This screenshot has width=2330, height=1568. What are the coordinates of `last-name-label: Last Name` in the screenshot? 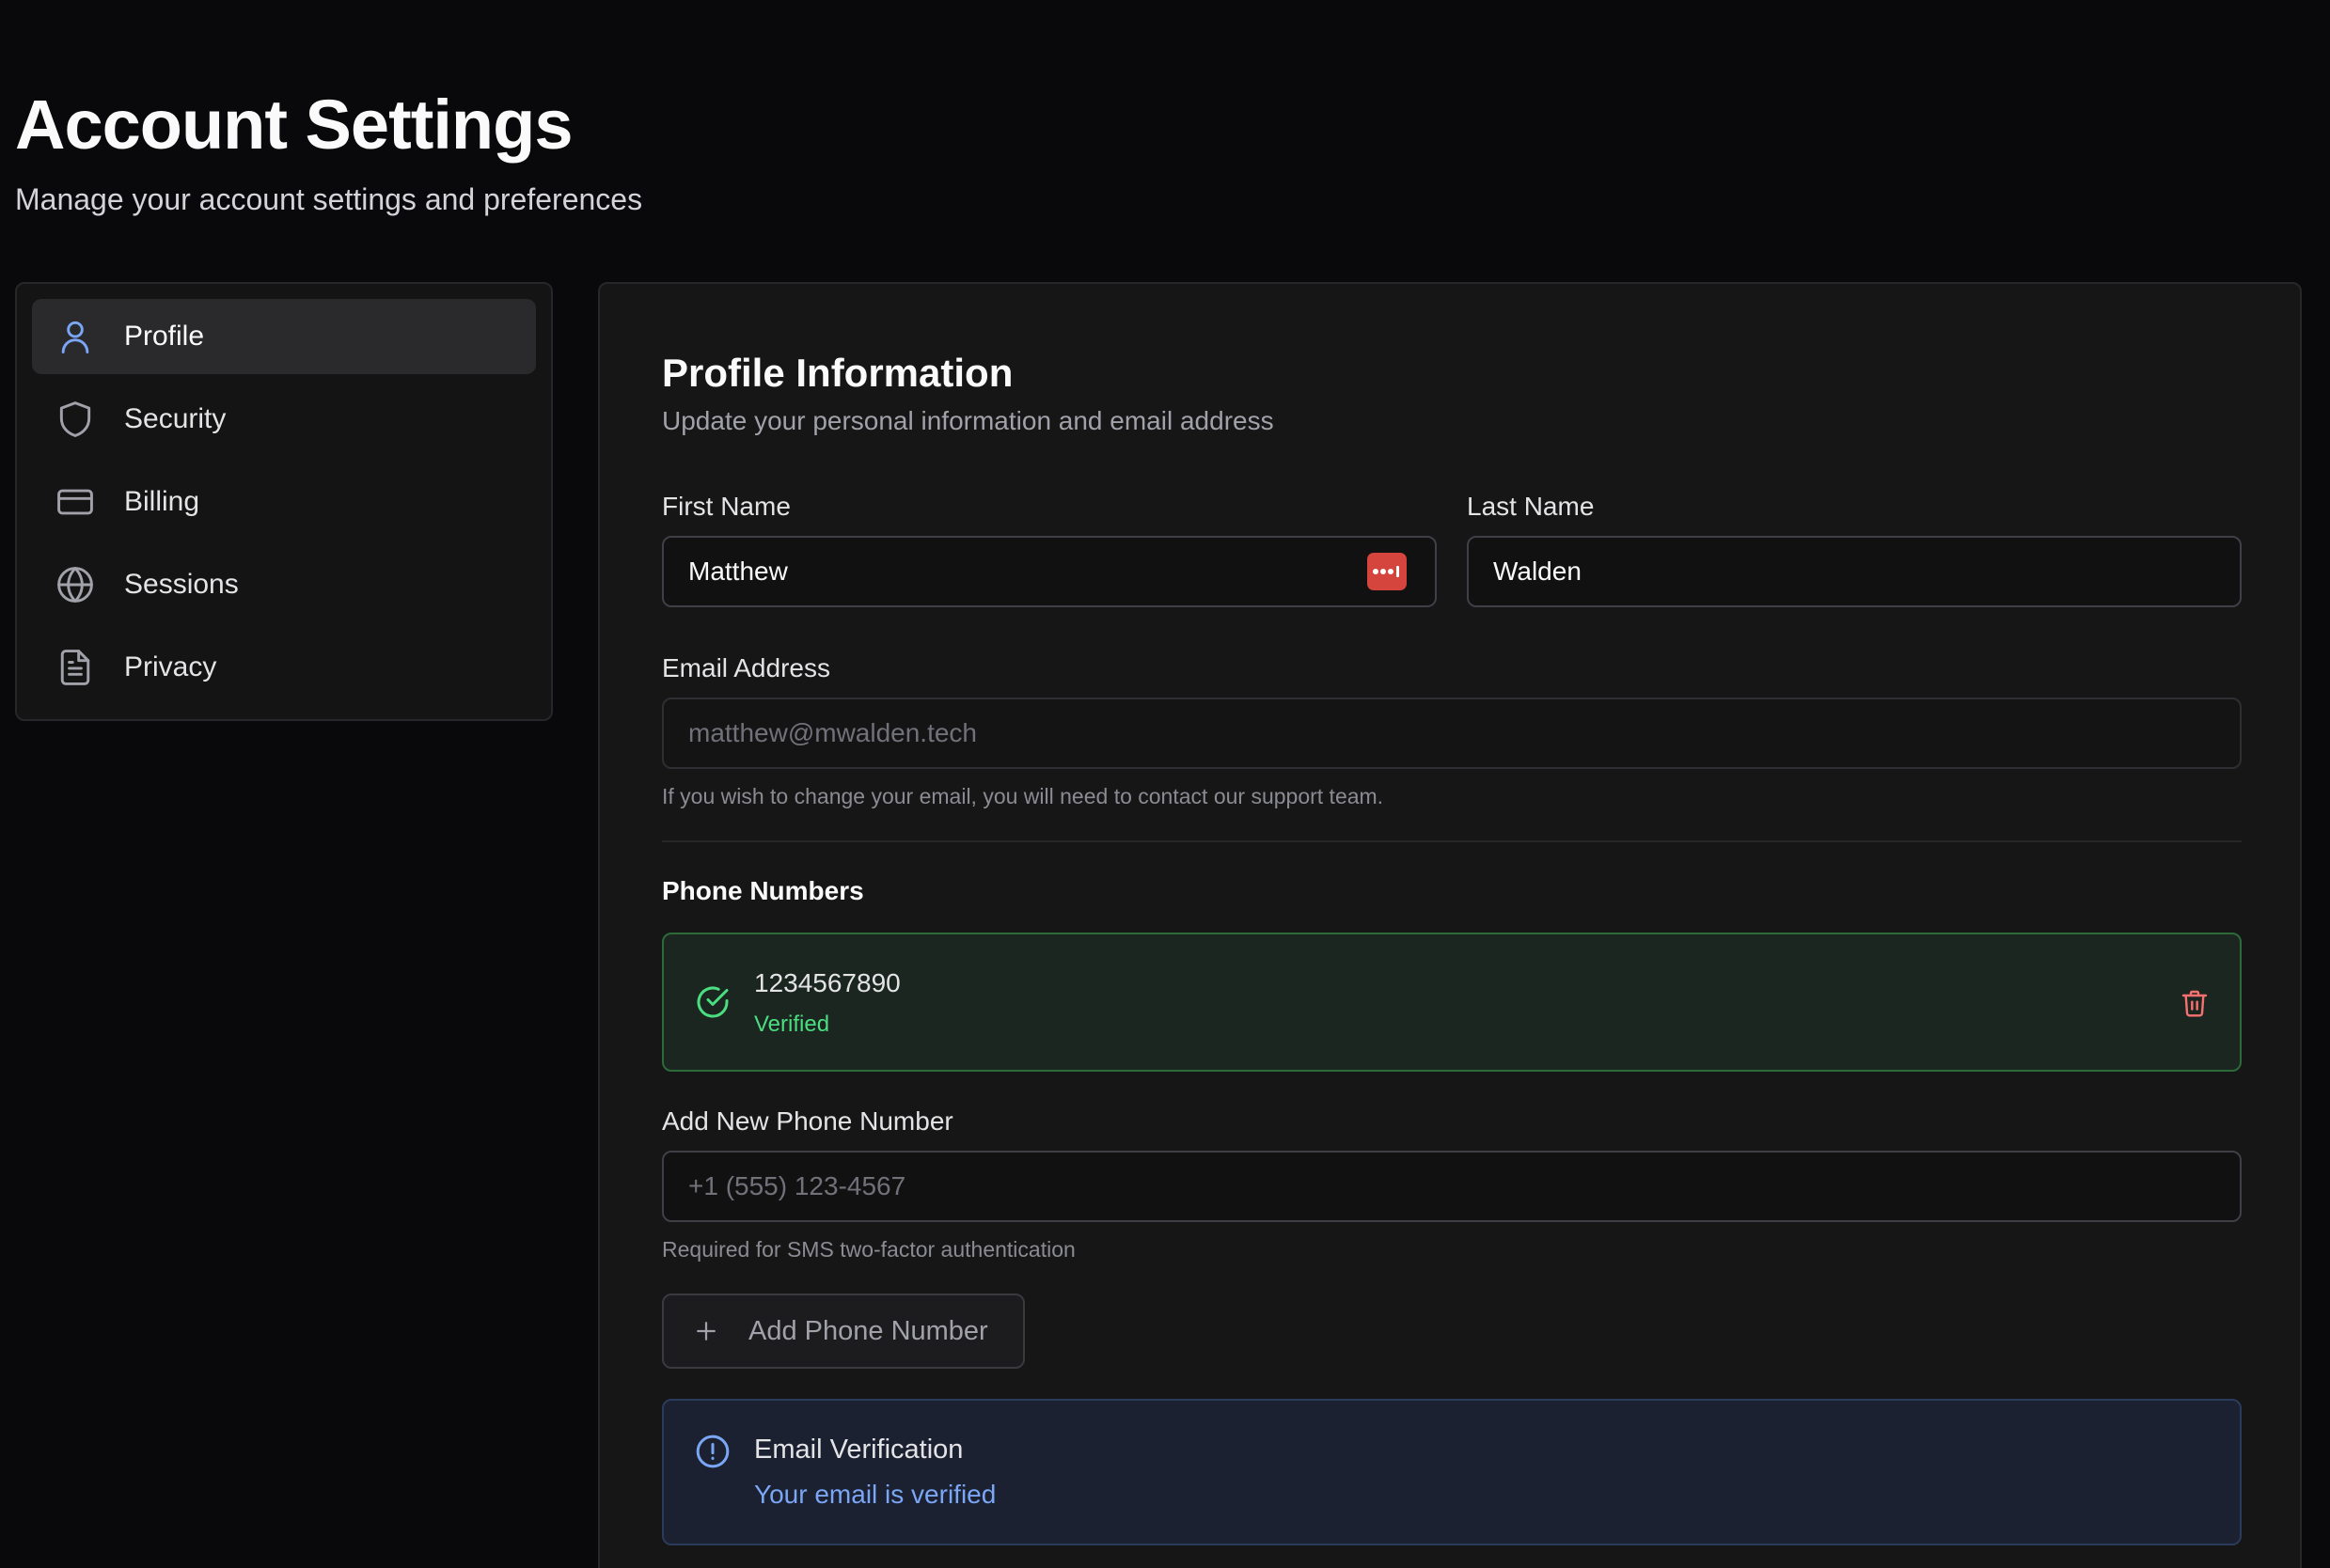 It's located at (1531, 506).